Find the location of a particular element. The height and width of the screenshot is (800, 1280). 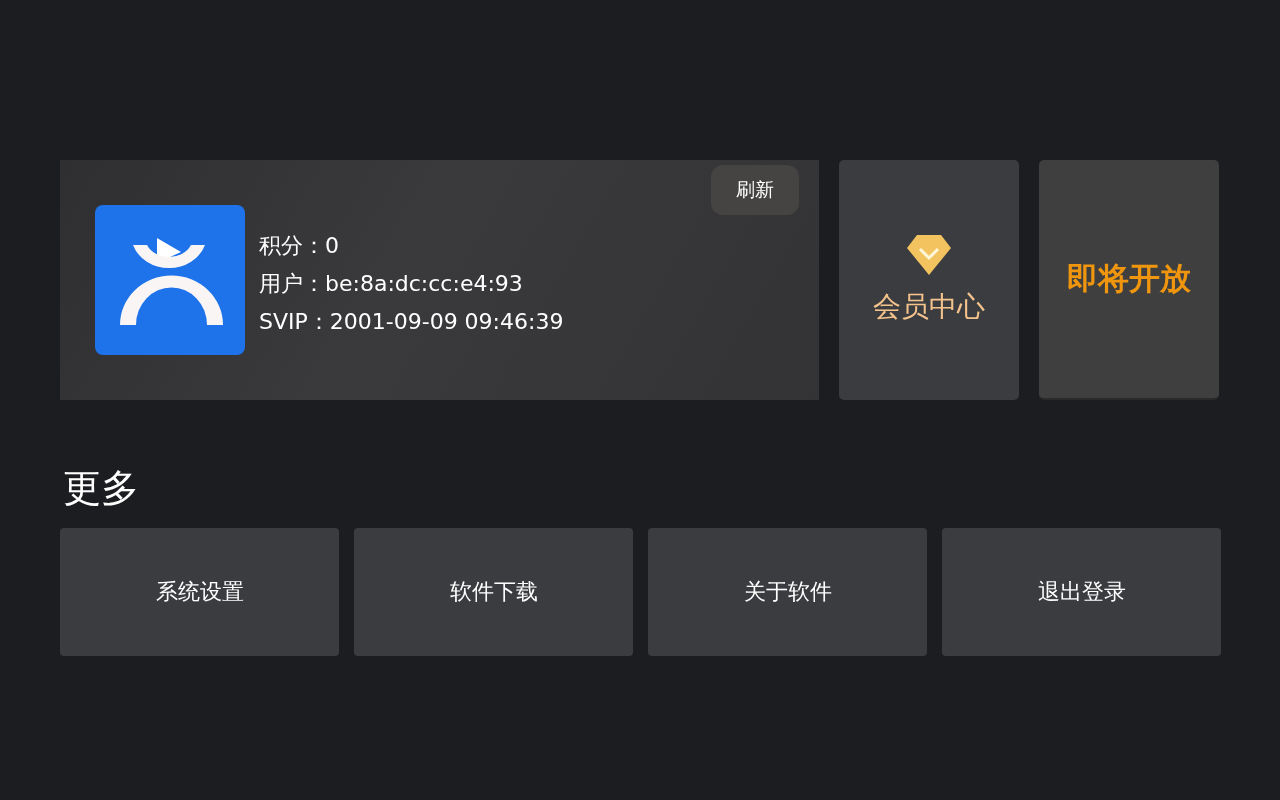

coming-soon-label: 即将开放 is located at coordinates (1129, 278).